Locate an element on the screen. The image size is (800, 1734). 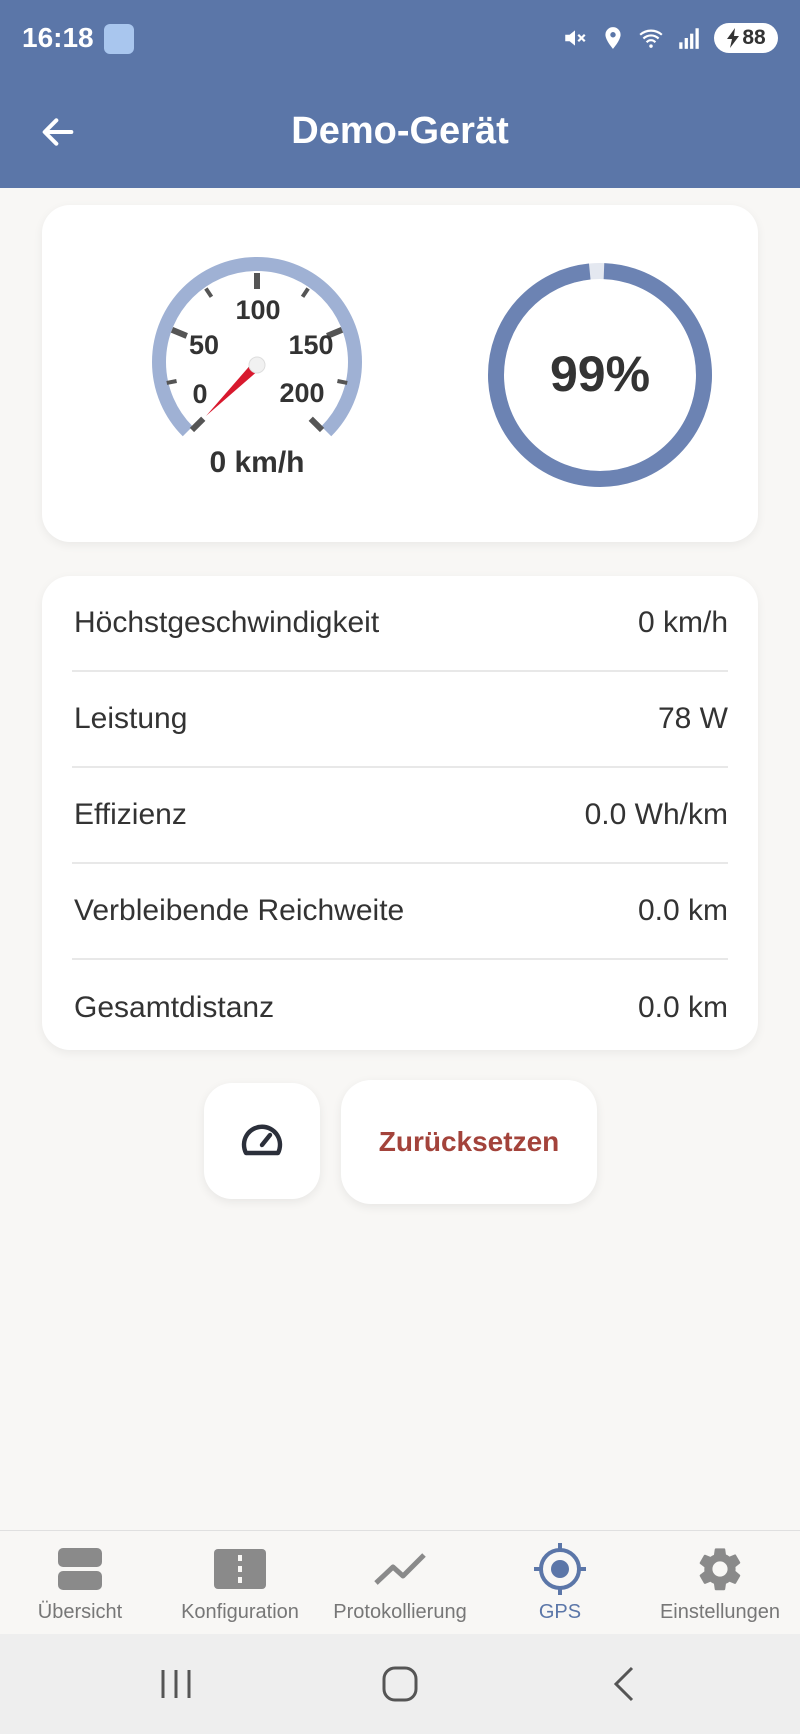
speedometer-icon is located at coordinates (262, 1140).